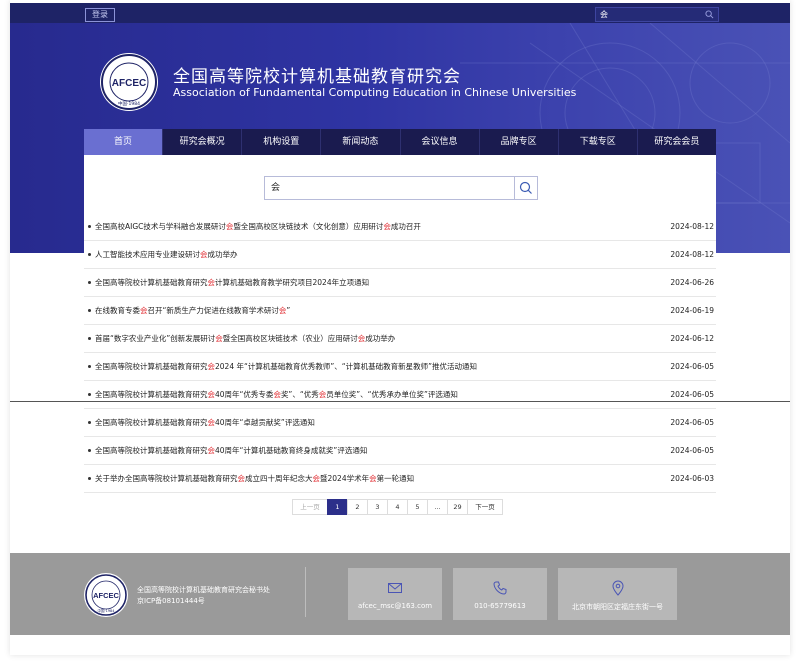  What do you see at coordinates (401, 188) in the screenshot?
I see `search-field: 会` at bounding box center [401, 188].